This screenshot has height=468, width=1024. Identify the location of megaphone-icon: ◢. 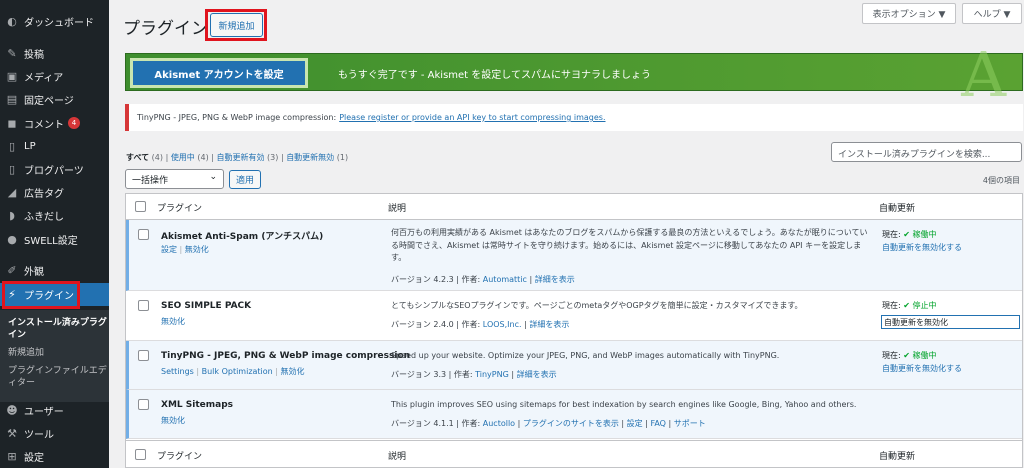
(12, 192).